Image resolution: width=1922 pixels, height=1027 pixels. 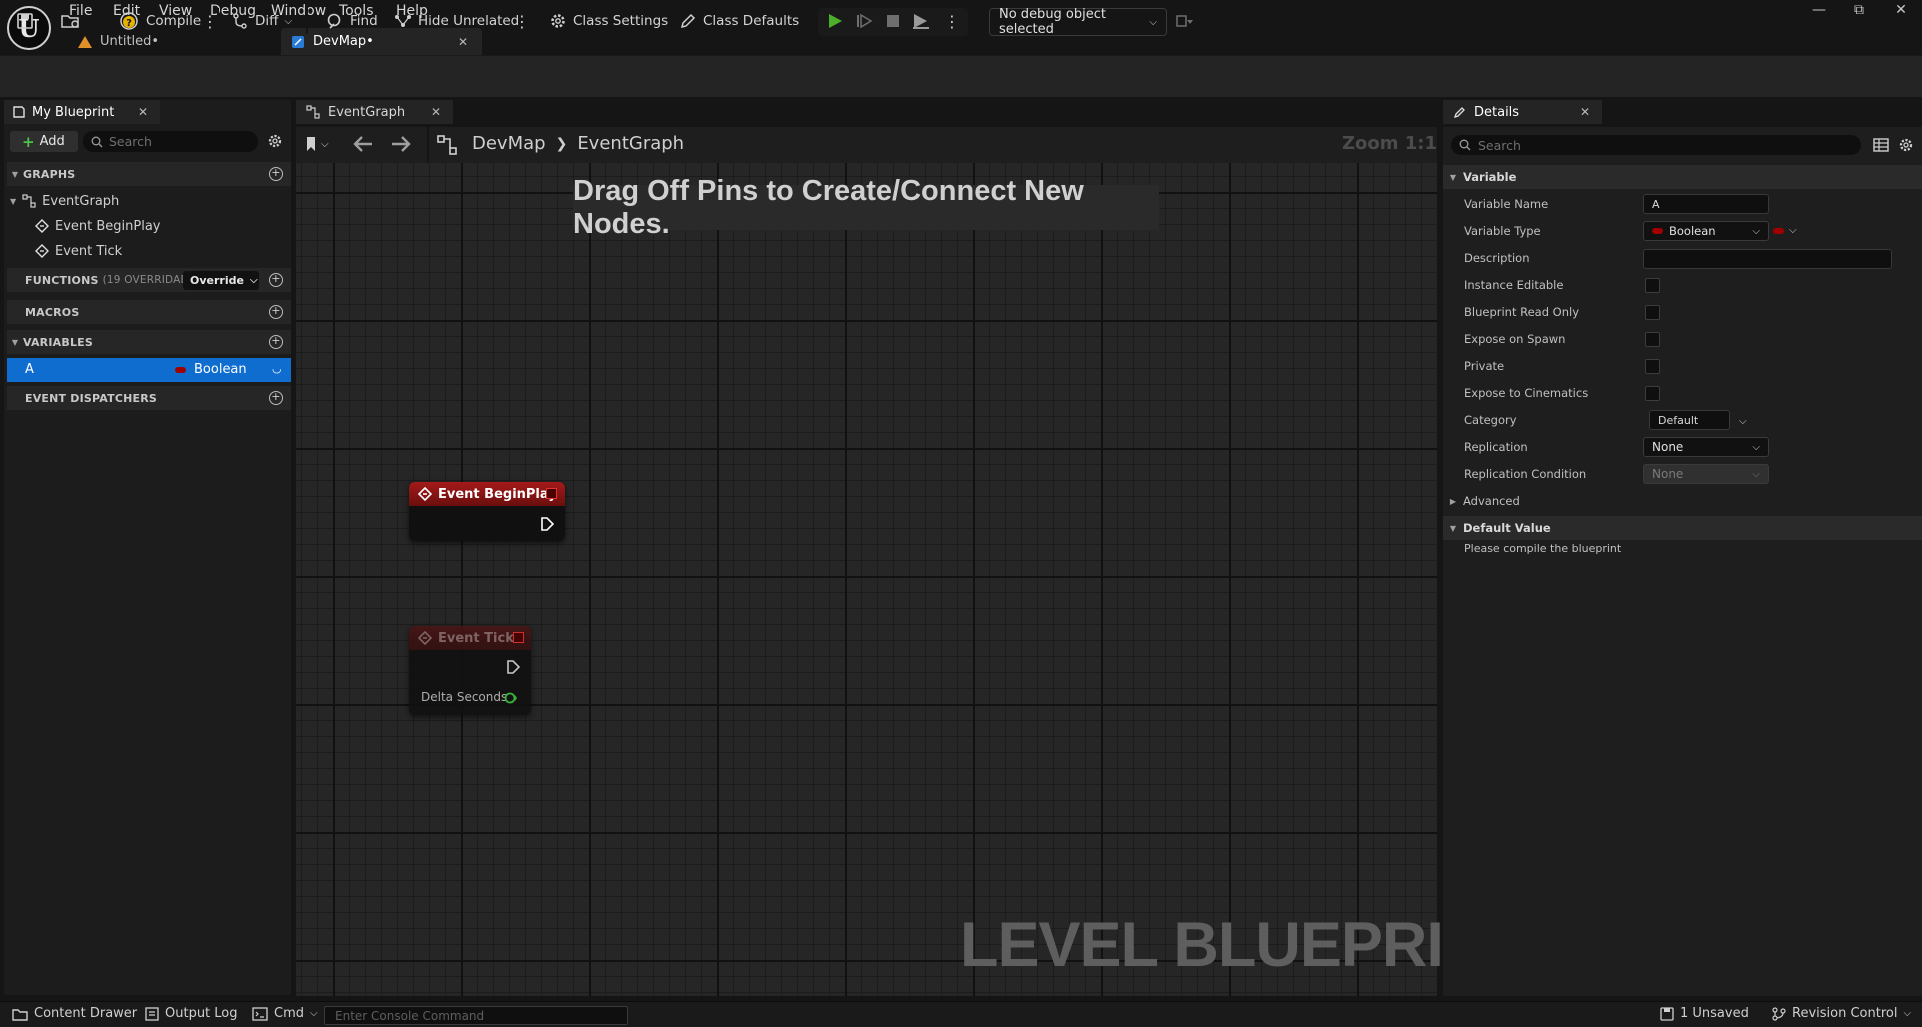 What do you see at coordinates (456, 21) in the screenshot?
I see `hide-unrelated-button: Hide Unrelated` at bounding box center [456, 21].